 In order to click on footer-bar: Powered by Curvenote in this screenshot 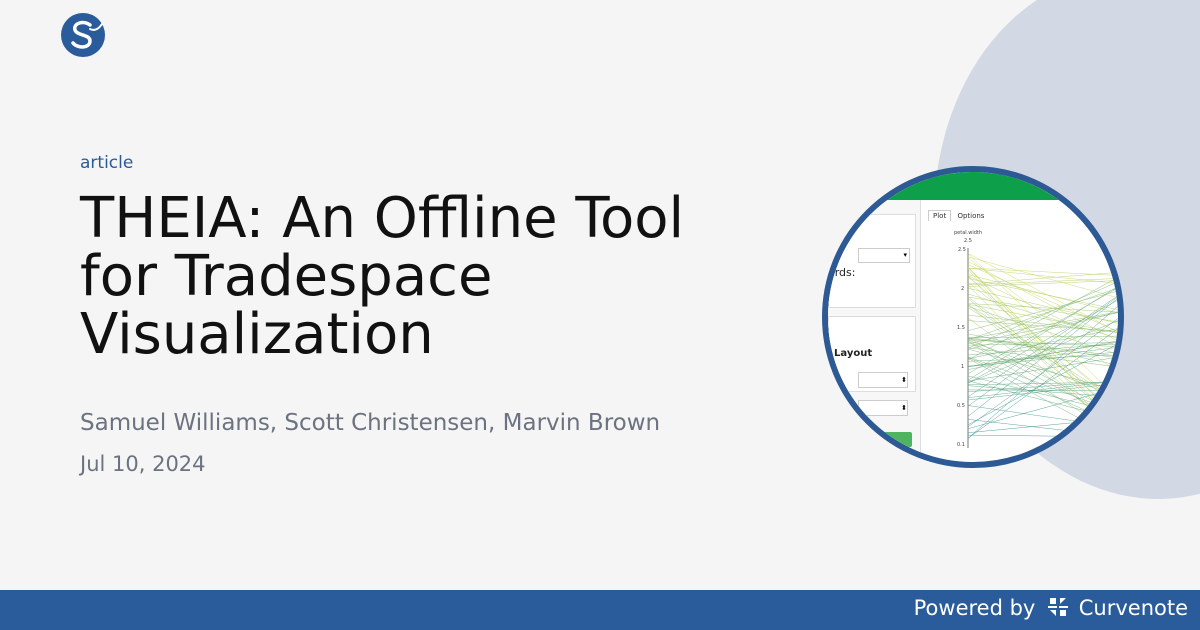, I will do `click(600, 610)`.